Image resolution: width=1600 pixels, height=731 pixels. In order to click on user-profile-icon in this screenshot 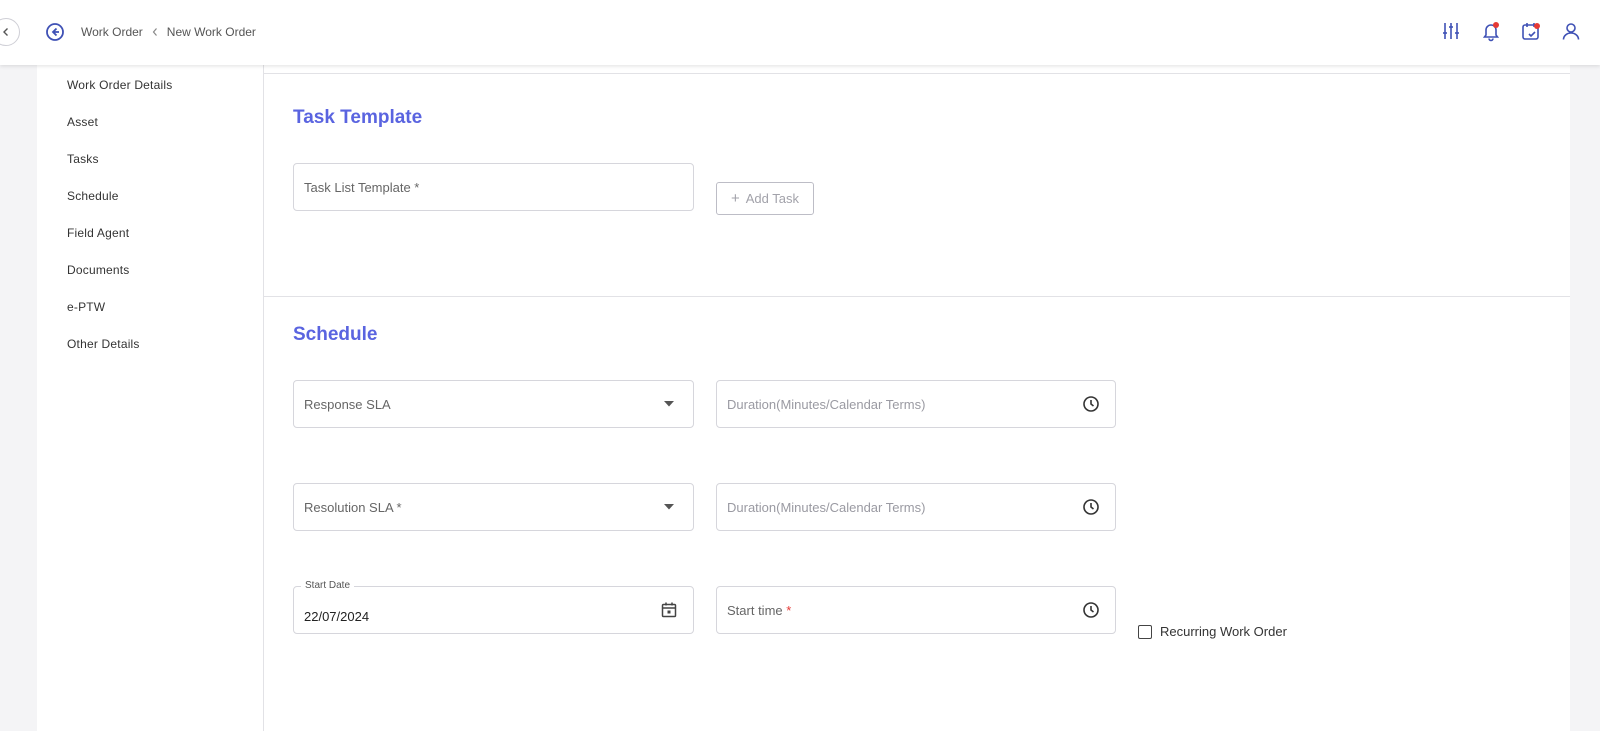, I will do `click(1571, 31)`.